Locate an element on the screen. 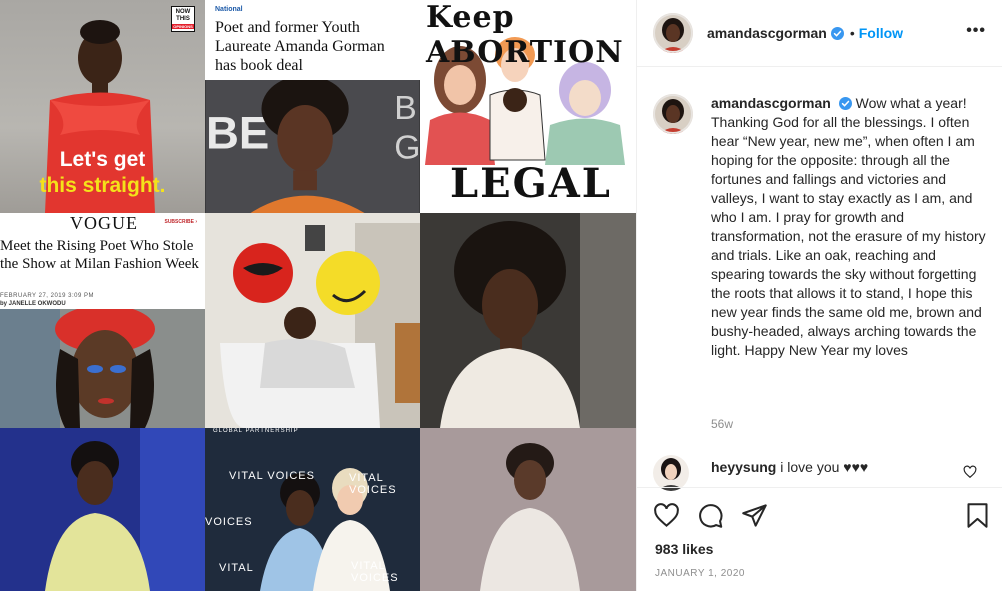 The image size is (1002, 591). comment-body: i love you ♥♥♥ is located at coordinates (824, 467).